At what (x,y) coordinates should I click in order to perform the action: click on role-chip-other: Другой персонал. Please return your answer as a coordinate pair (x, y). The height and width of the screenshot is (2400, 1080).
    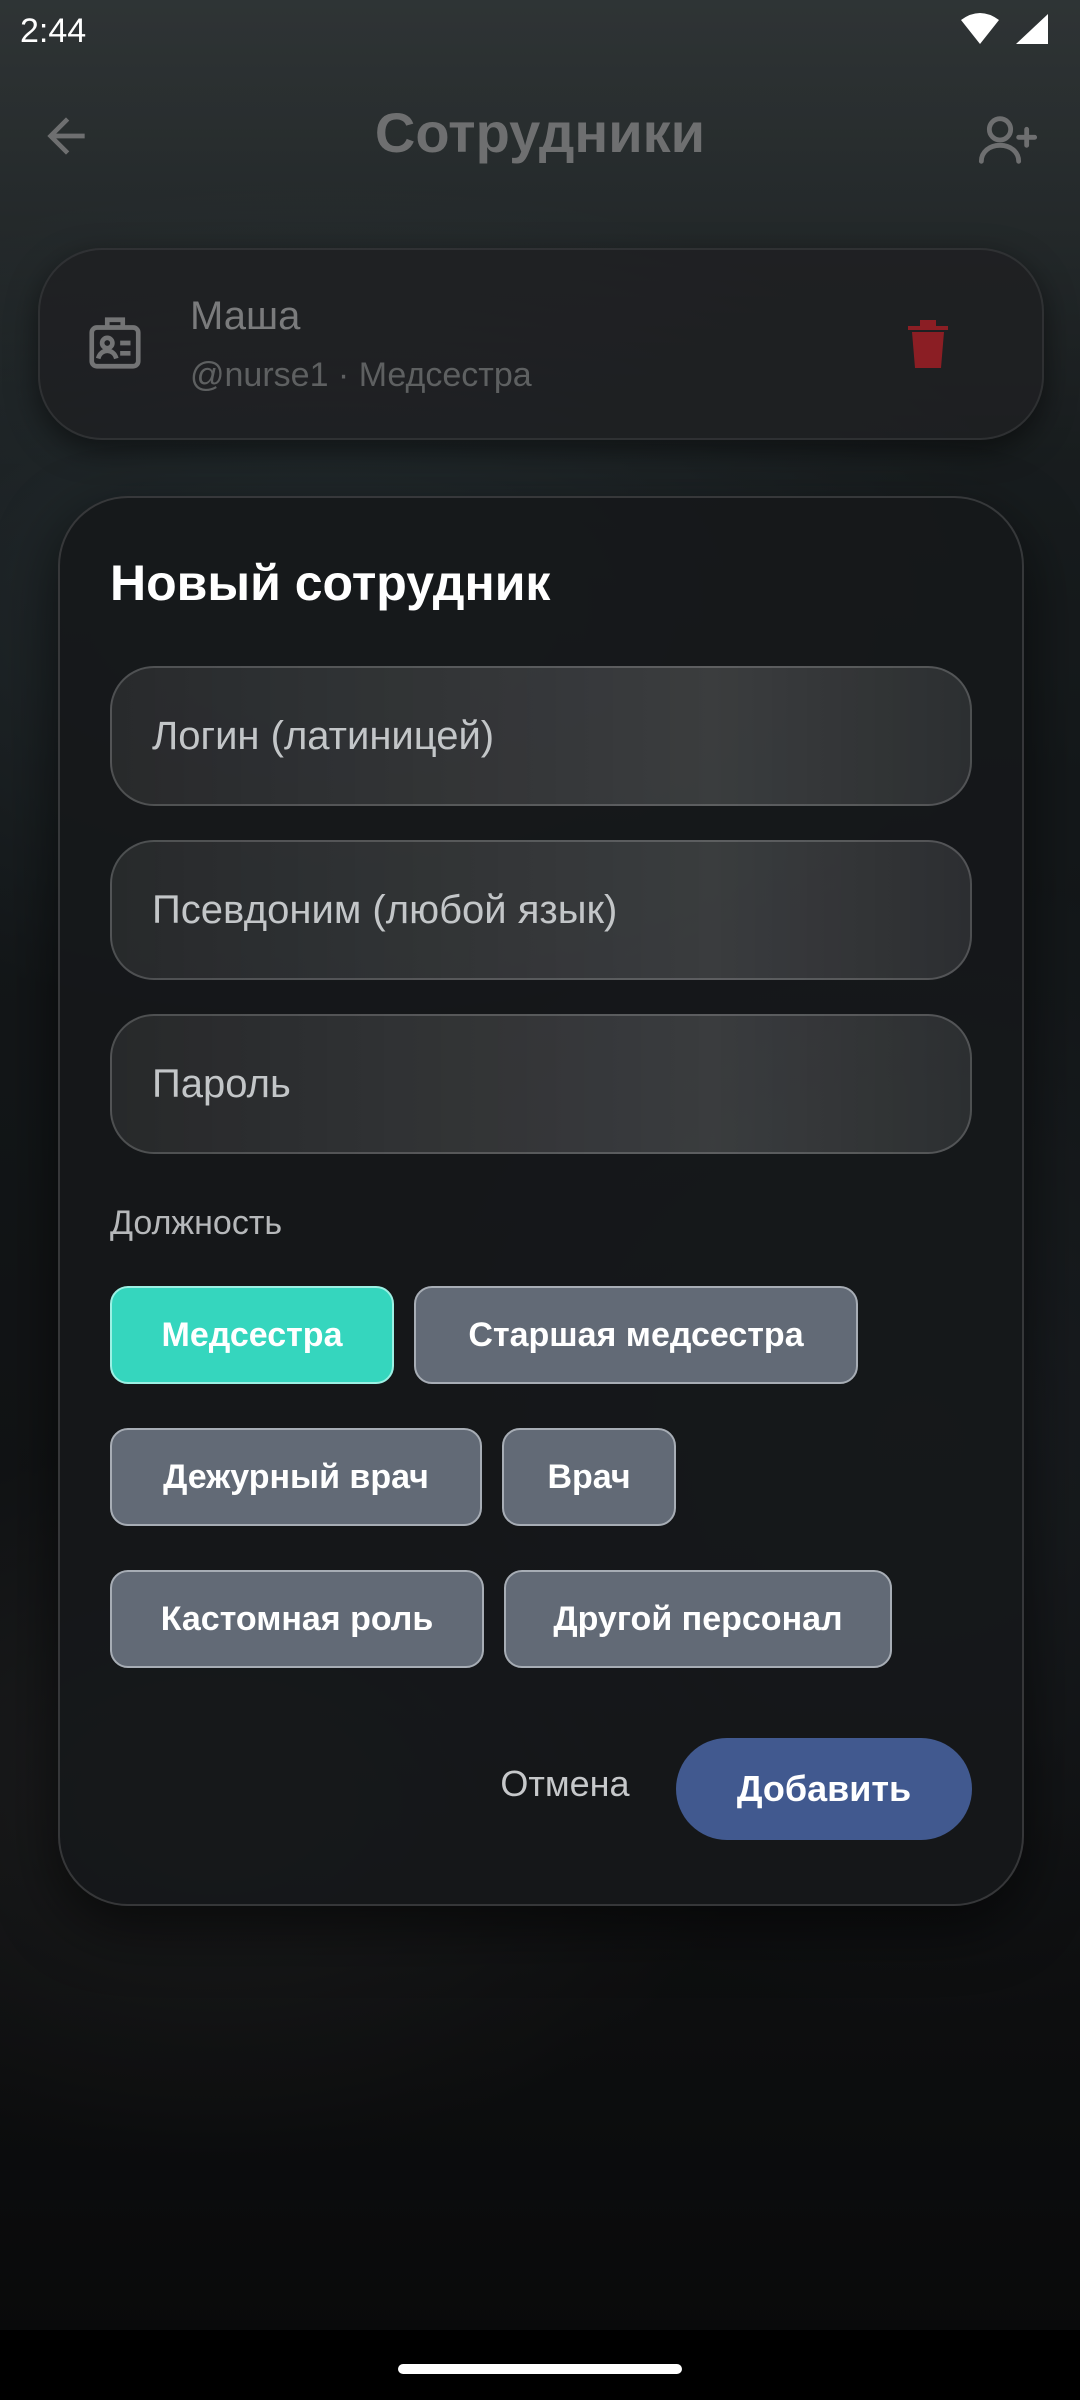
    Looking at the image, I should click on (698, 1619).